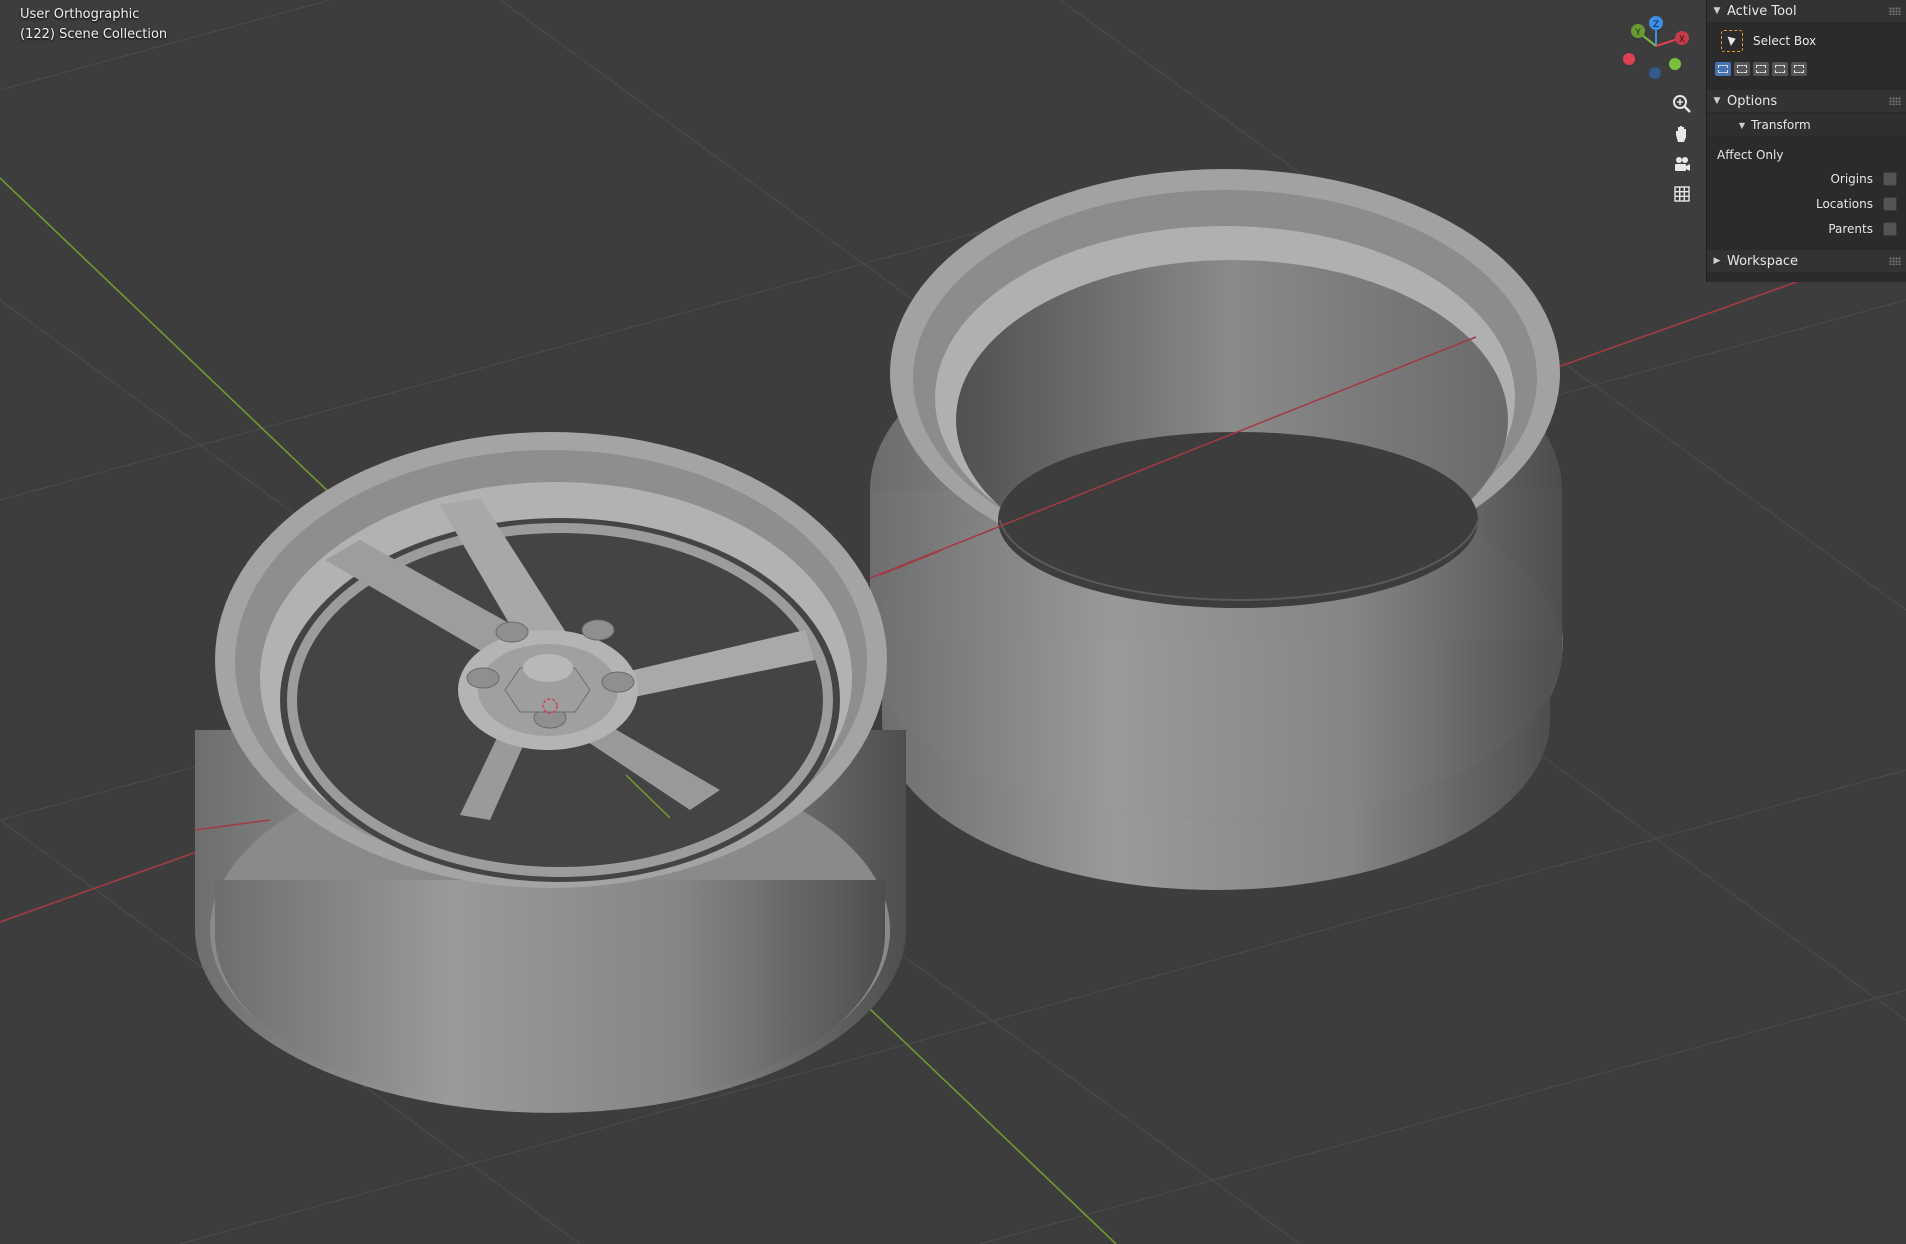 The height and width of the screenshot is (1244, 1906). I want to click on view-name-label: User Orthographic, so click(80, 14).